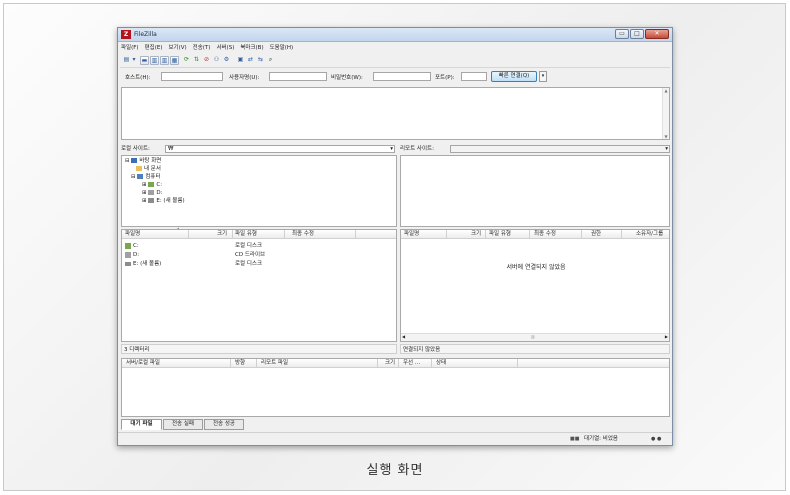  I want to click on local-path-value: ₩, so click(171, 149).